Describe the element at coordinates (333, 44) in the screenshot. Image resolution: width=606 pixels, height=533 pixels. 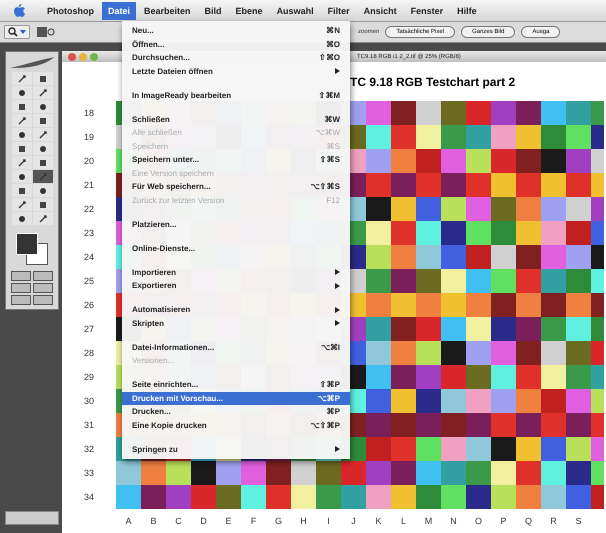
I see `shortcut: ⌘O` at that location.